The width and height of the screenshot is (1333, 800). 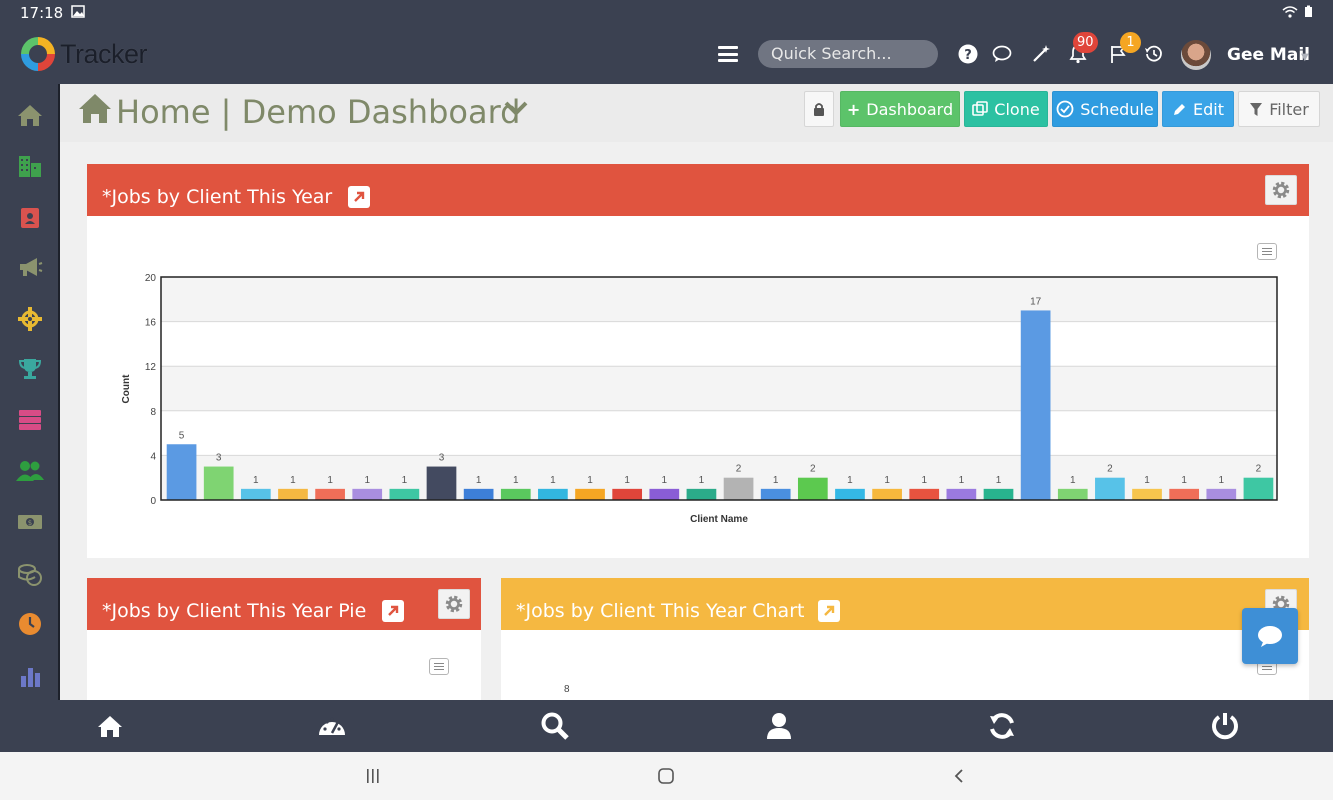 What do you see at coordinates (83, 54) in the screenshot?
I see `app-logo: Tracker` at bounding box center [83, 54].